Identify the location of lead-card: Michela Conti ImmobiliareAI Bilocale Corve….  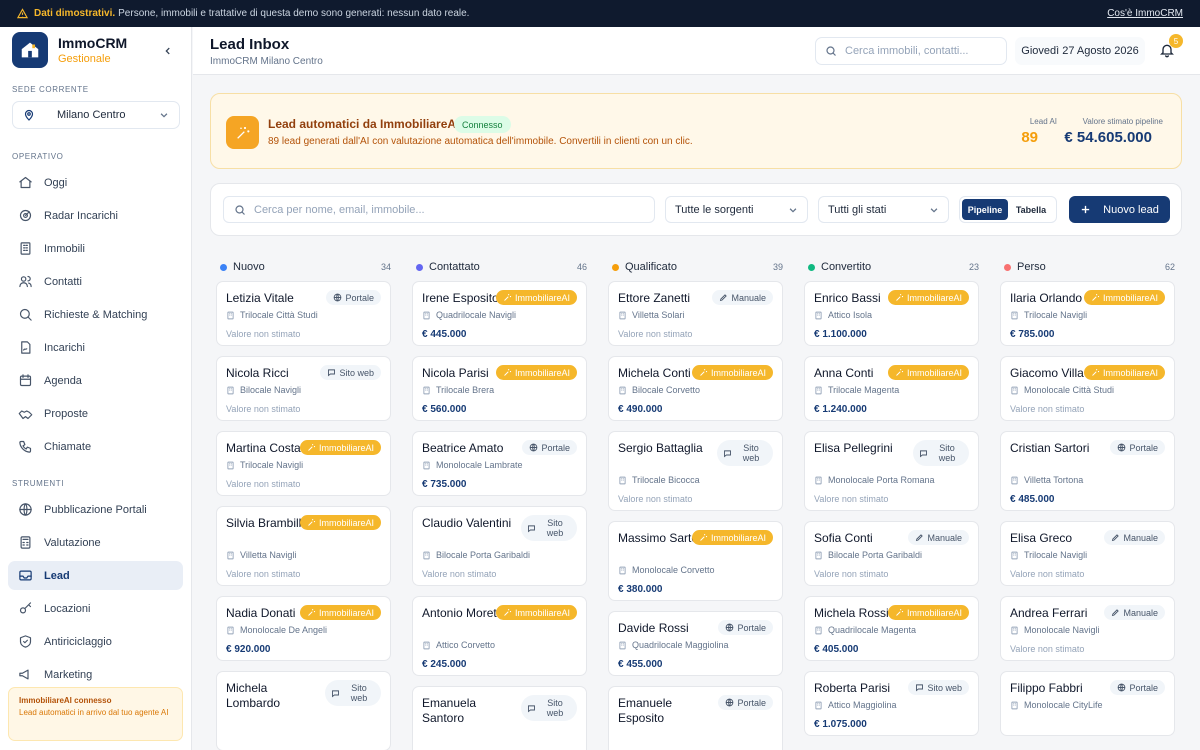
(695, 388).